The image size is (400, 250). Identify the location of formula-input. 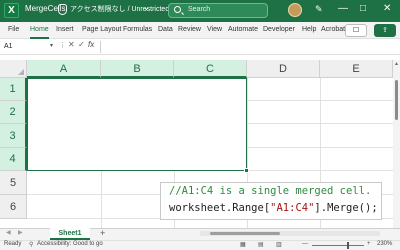
(244, 47).